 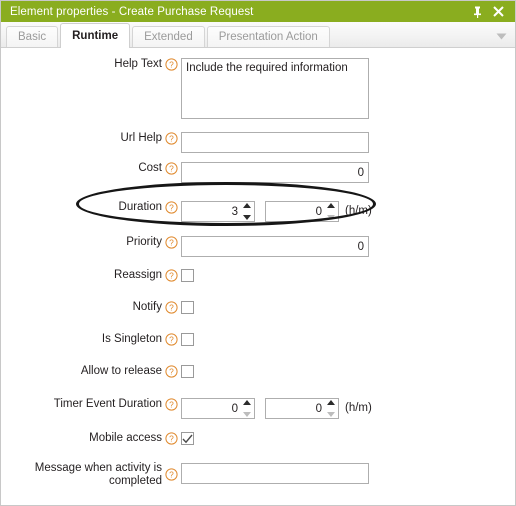 I want to click on field-row-notify: Notify ?, so click(x=104, y=307).